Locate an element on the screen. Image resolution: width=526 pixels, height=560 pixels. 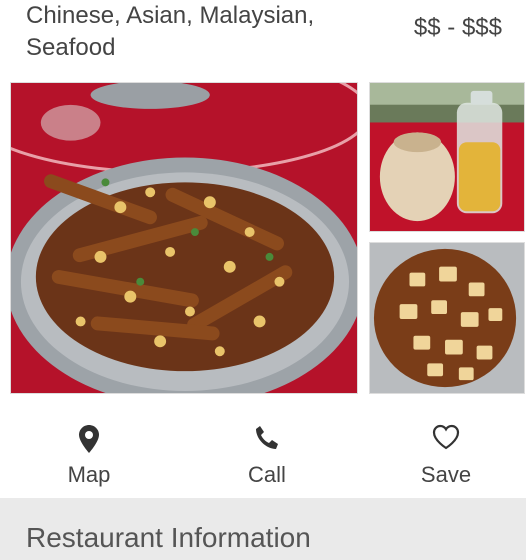
call-button: Call is located at coordinates (267, 455).